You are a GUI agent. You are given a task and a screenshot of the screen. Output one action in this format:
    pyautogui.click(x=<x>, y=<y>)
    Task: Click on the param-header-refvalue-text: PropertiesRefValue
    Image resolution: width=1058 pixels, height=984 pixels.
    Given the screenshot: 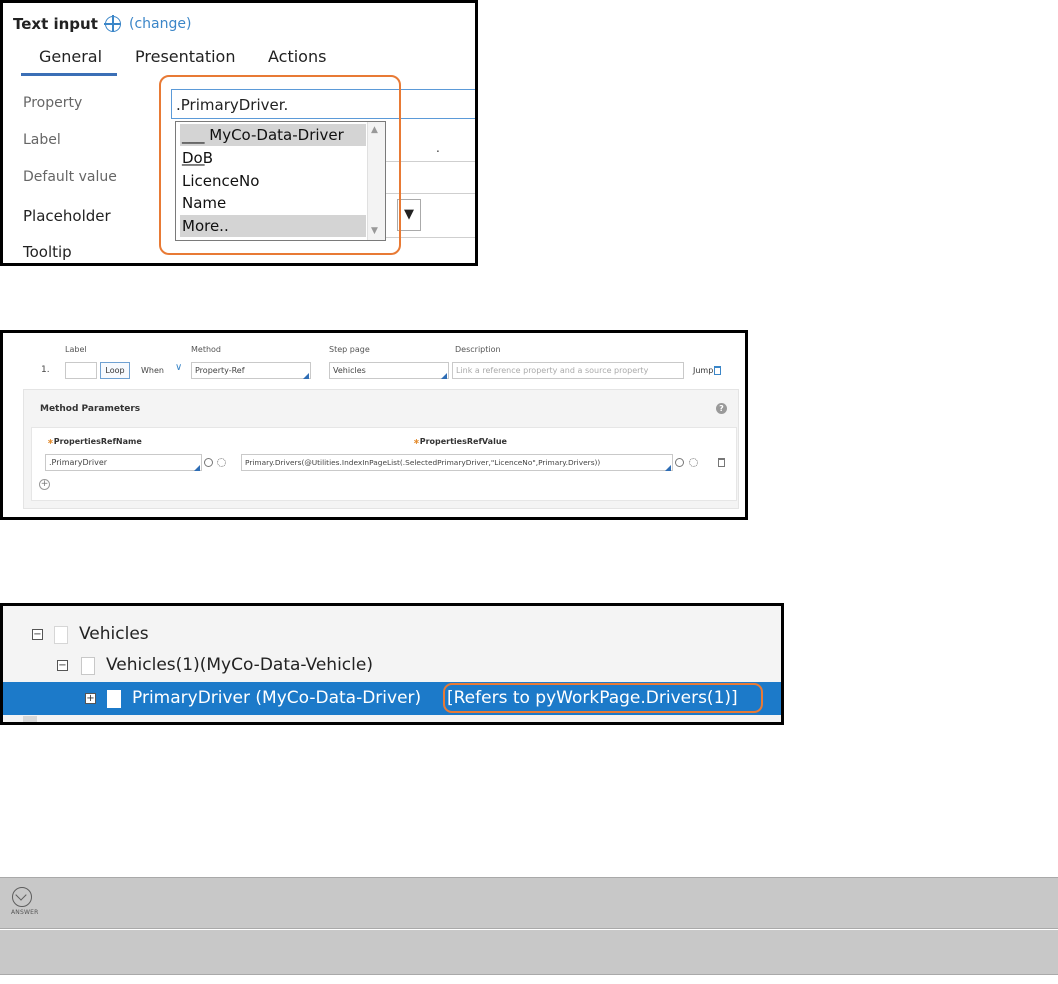 What is the action you would take?
    pyautogui.click(x=463, y=441)
    